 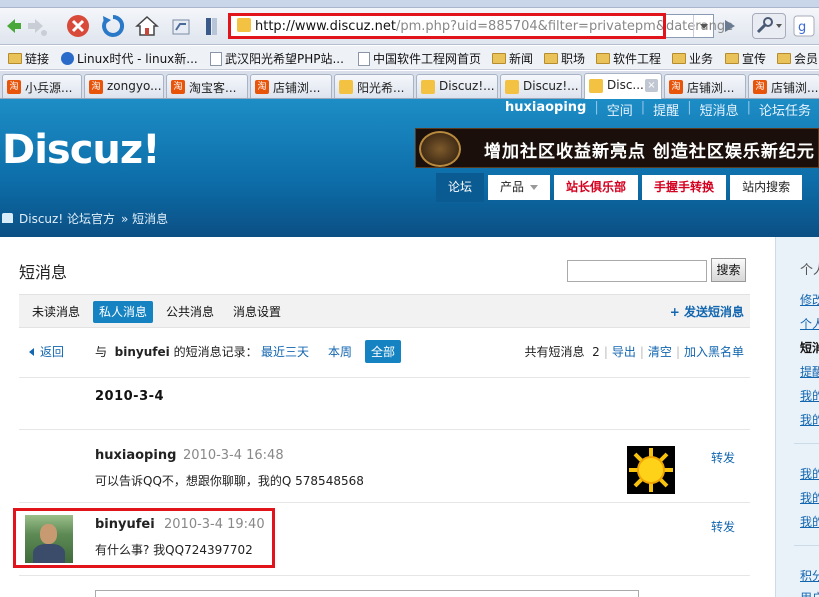 What do you see at coordinates (809, 323) in the screenshot?
I see `sidebar-item: 个人` at bounding box center [809, 323].